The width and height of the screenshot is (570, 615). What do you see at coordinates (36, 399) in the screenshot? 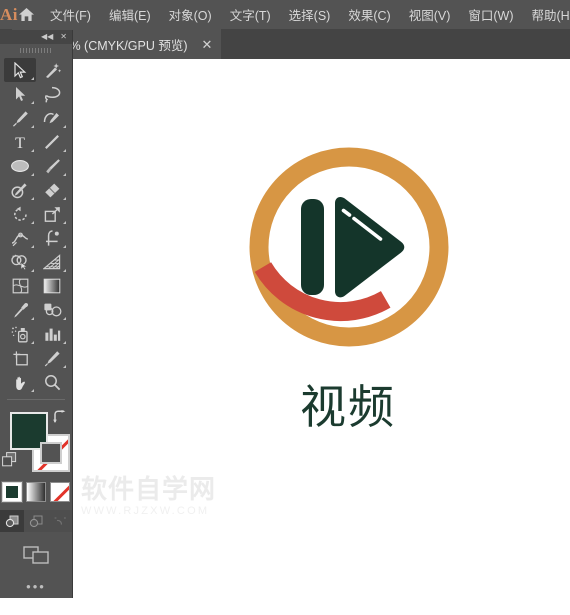
I see `tools-divider` at bounding box center [36, 399].